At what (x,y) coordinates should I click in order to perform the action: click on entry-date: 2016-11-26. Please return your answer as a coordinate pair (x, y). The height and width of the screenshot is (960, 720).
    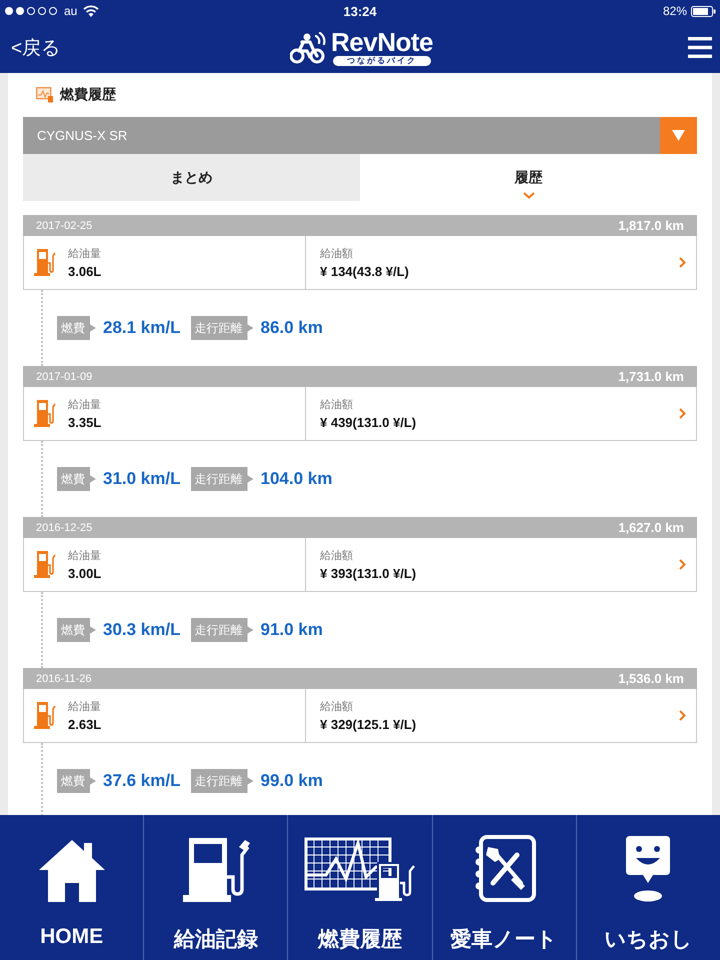
    Looking at the image, I should click on (64, 678).